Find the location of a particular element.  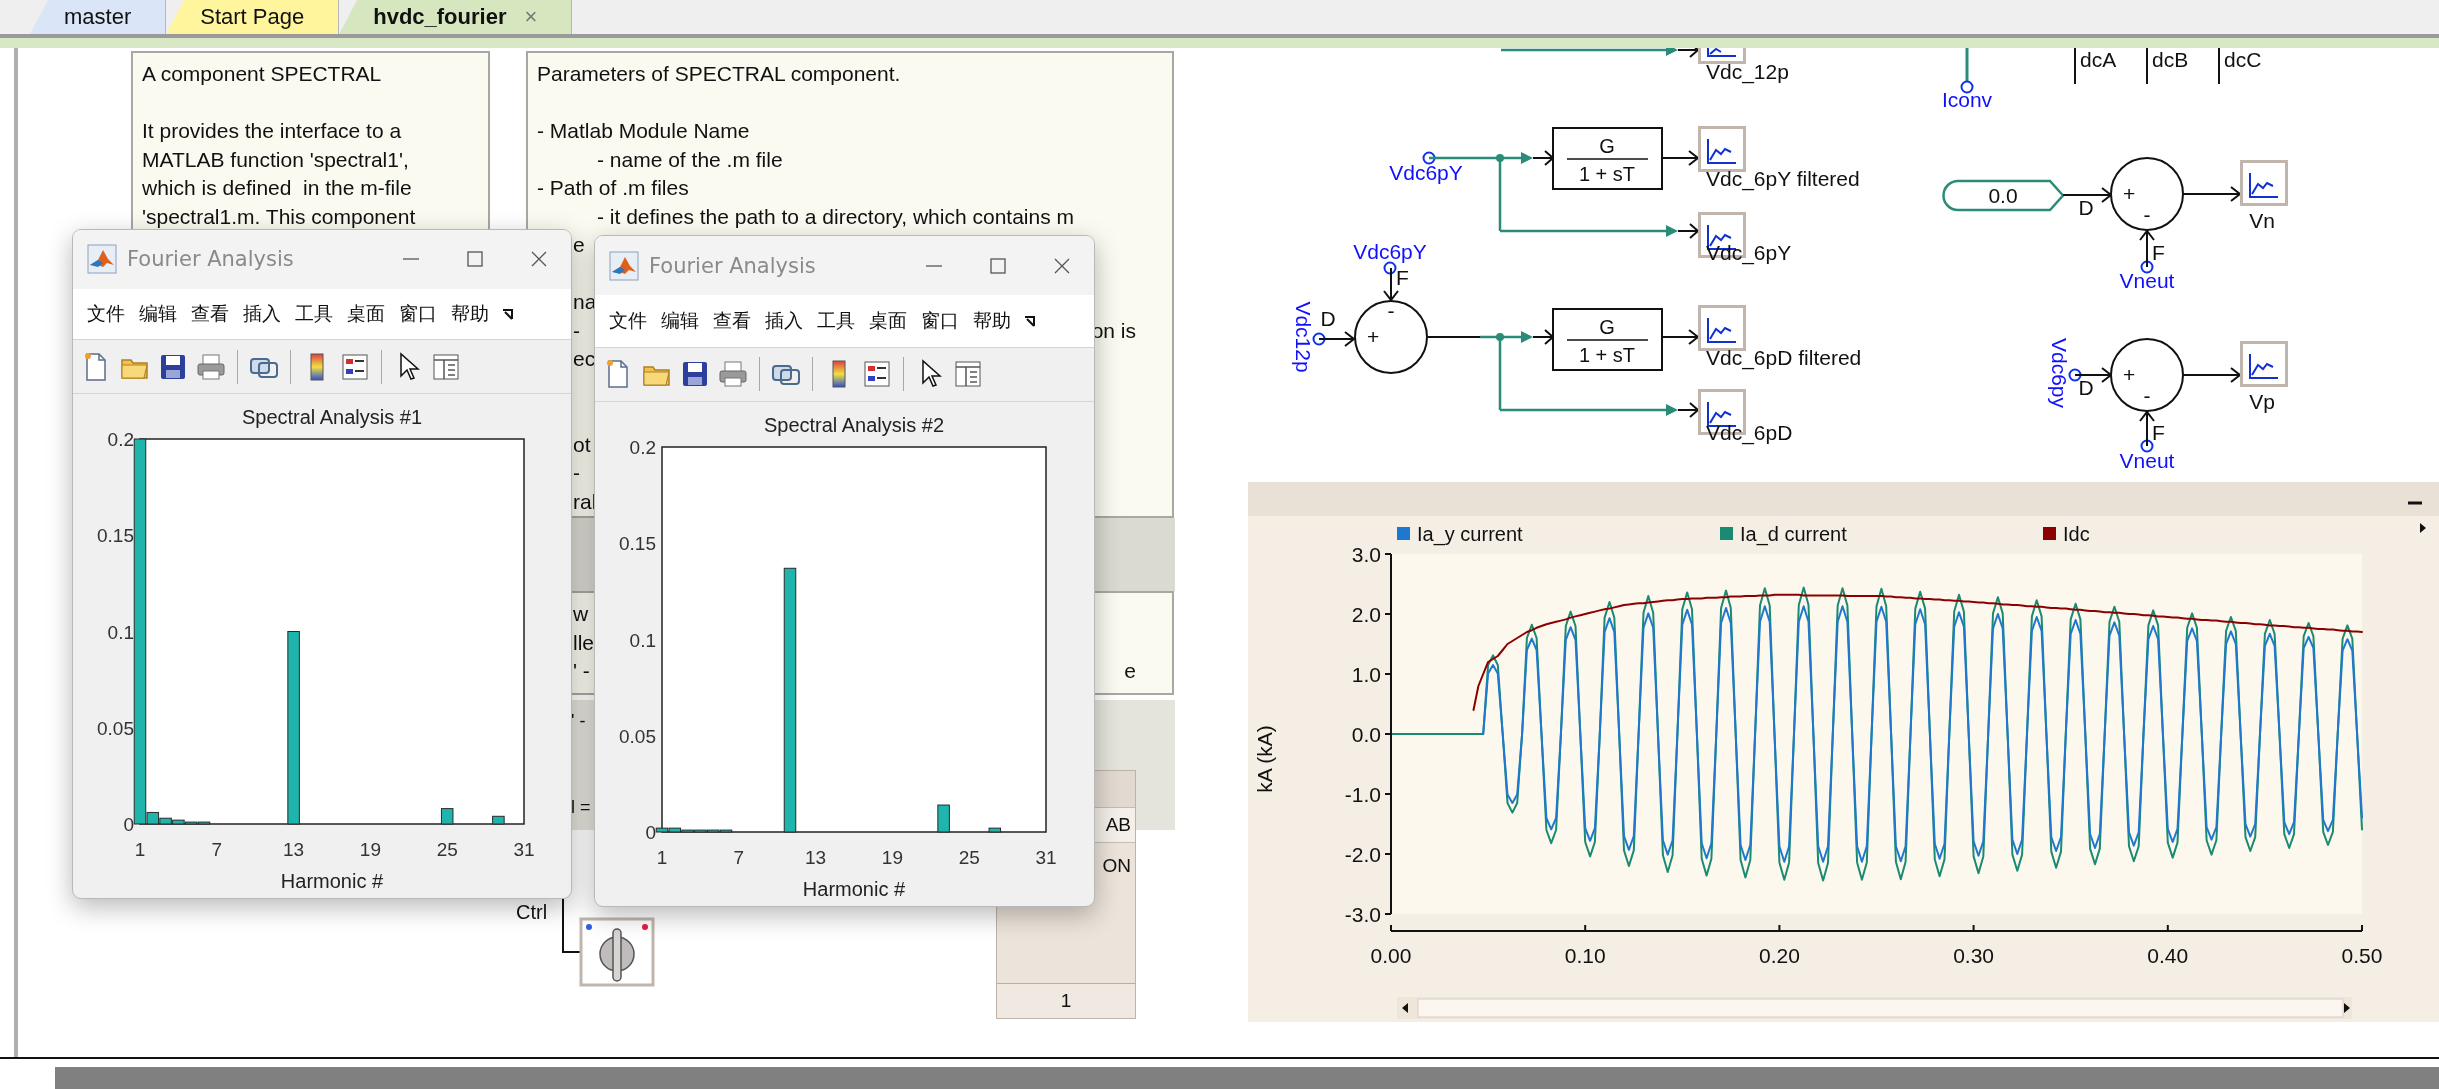

scope-label: Vdc_6pD is located at coordinates (1749, 432).